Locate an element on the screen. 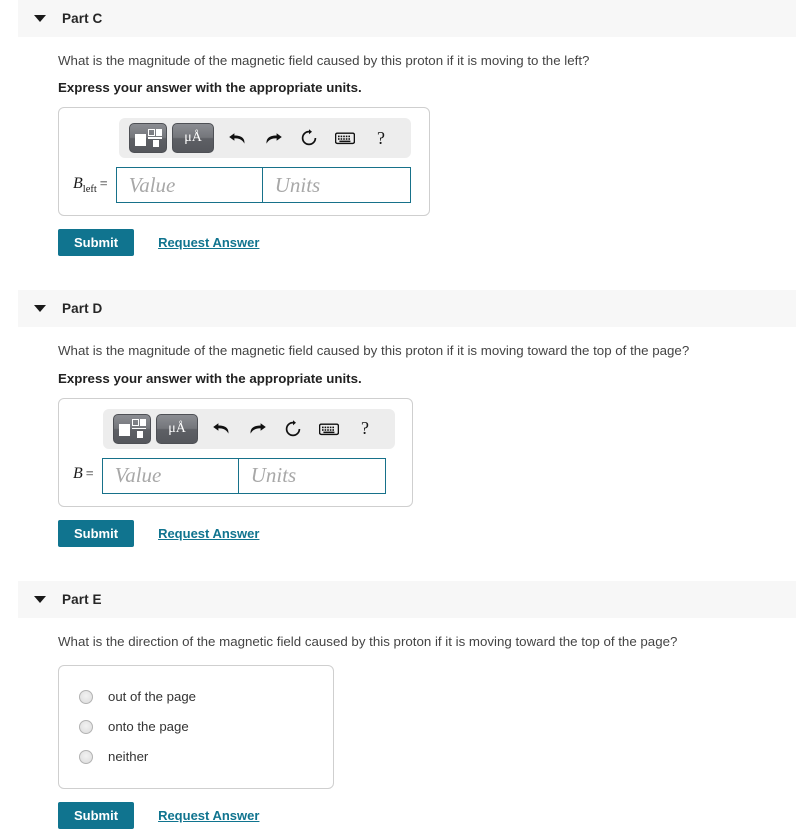 This screenshot has width=796, height=835. part-d-units-input: Units is located at coordinates (312, 475).